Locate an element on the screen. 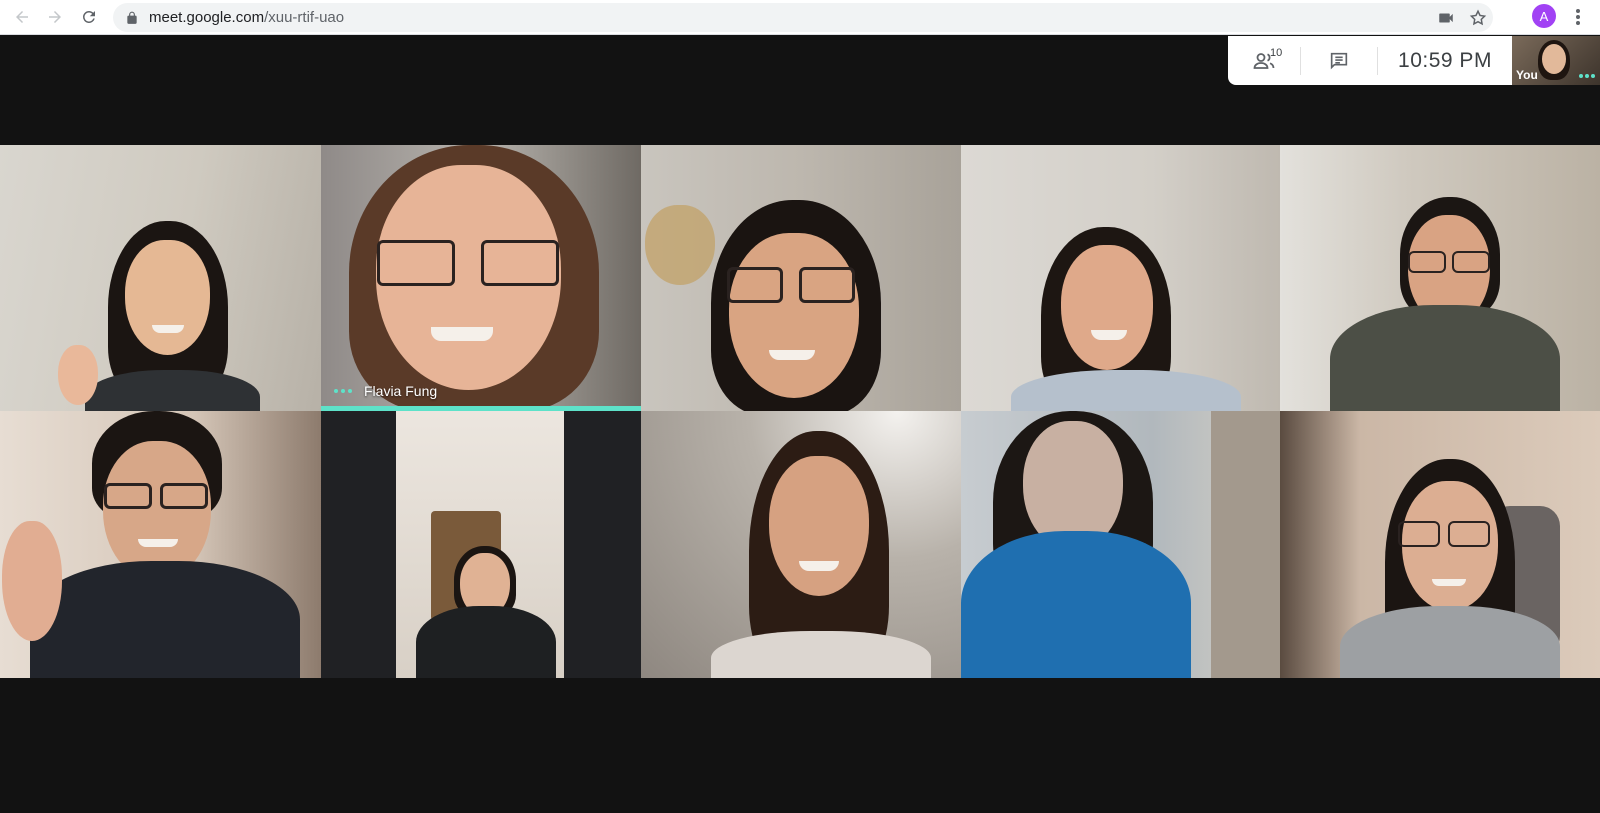  arrow-left-icon is located at coordinates (22, 17).